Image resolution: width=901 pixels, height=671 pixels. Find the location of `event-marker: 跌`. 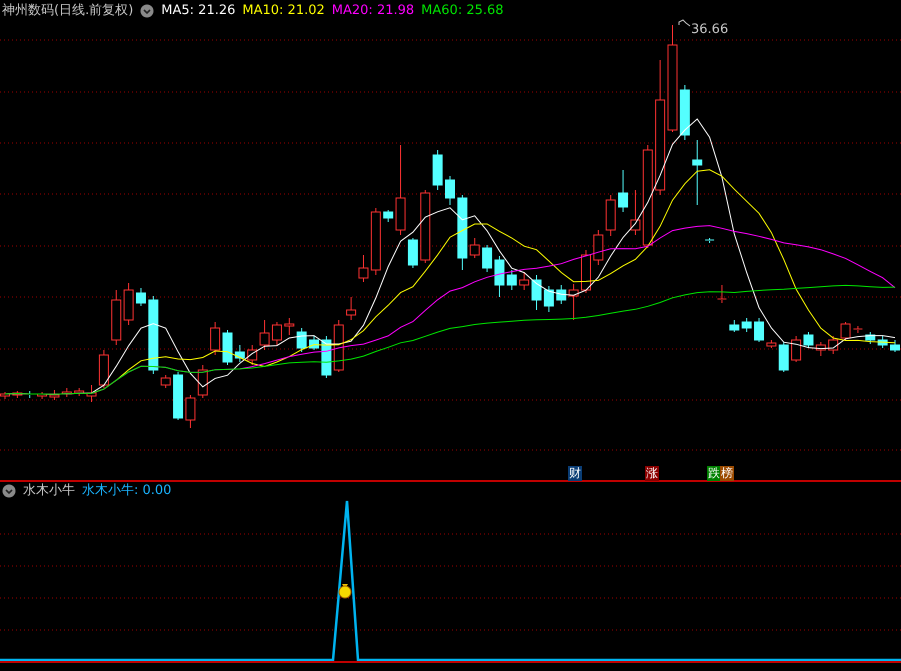

event-marker: 跌 is located at coordinates (714, 473).